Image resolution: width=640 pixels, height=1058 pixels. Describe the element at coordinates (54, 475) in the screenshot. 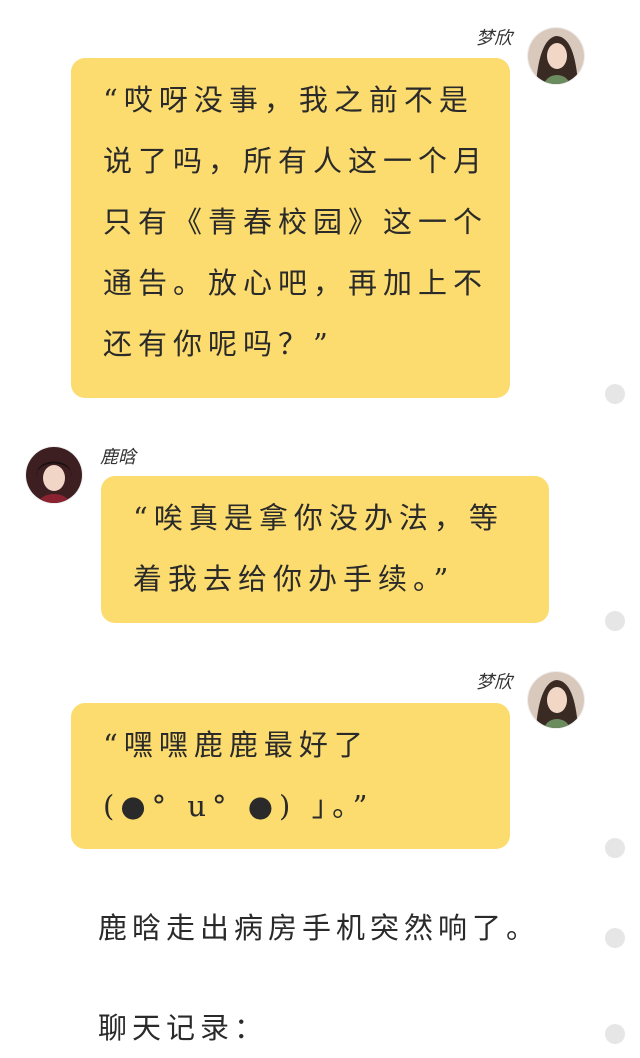

I see `boy-portrait-avatar` at that location.